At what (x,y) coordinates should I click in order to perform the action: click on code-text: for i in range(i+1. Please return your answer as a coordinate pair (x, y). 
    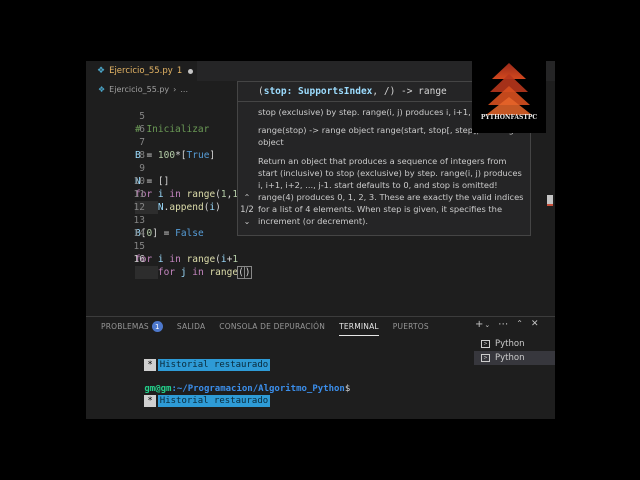
    Looking at the image, I should click on (187, 259).